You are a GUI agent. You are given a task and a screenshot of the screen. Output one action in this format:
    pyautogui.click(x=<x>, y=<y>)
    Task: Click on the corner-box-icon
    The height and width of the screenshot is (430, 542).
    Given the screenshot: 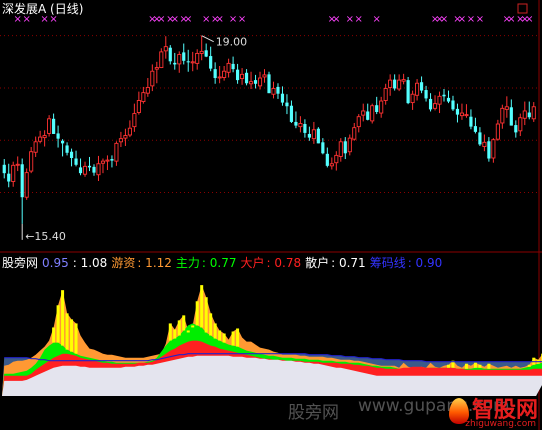 What is the action you would take?
    pyautogui.click(x=522, y=8)
    